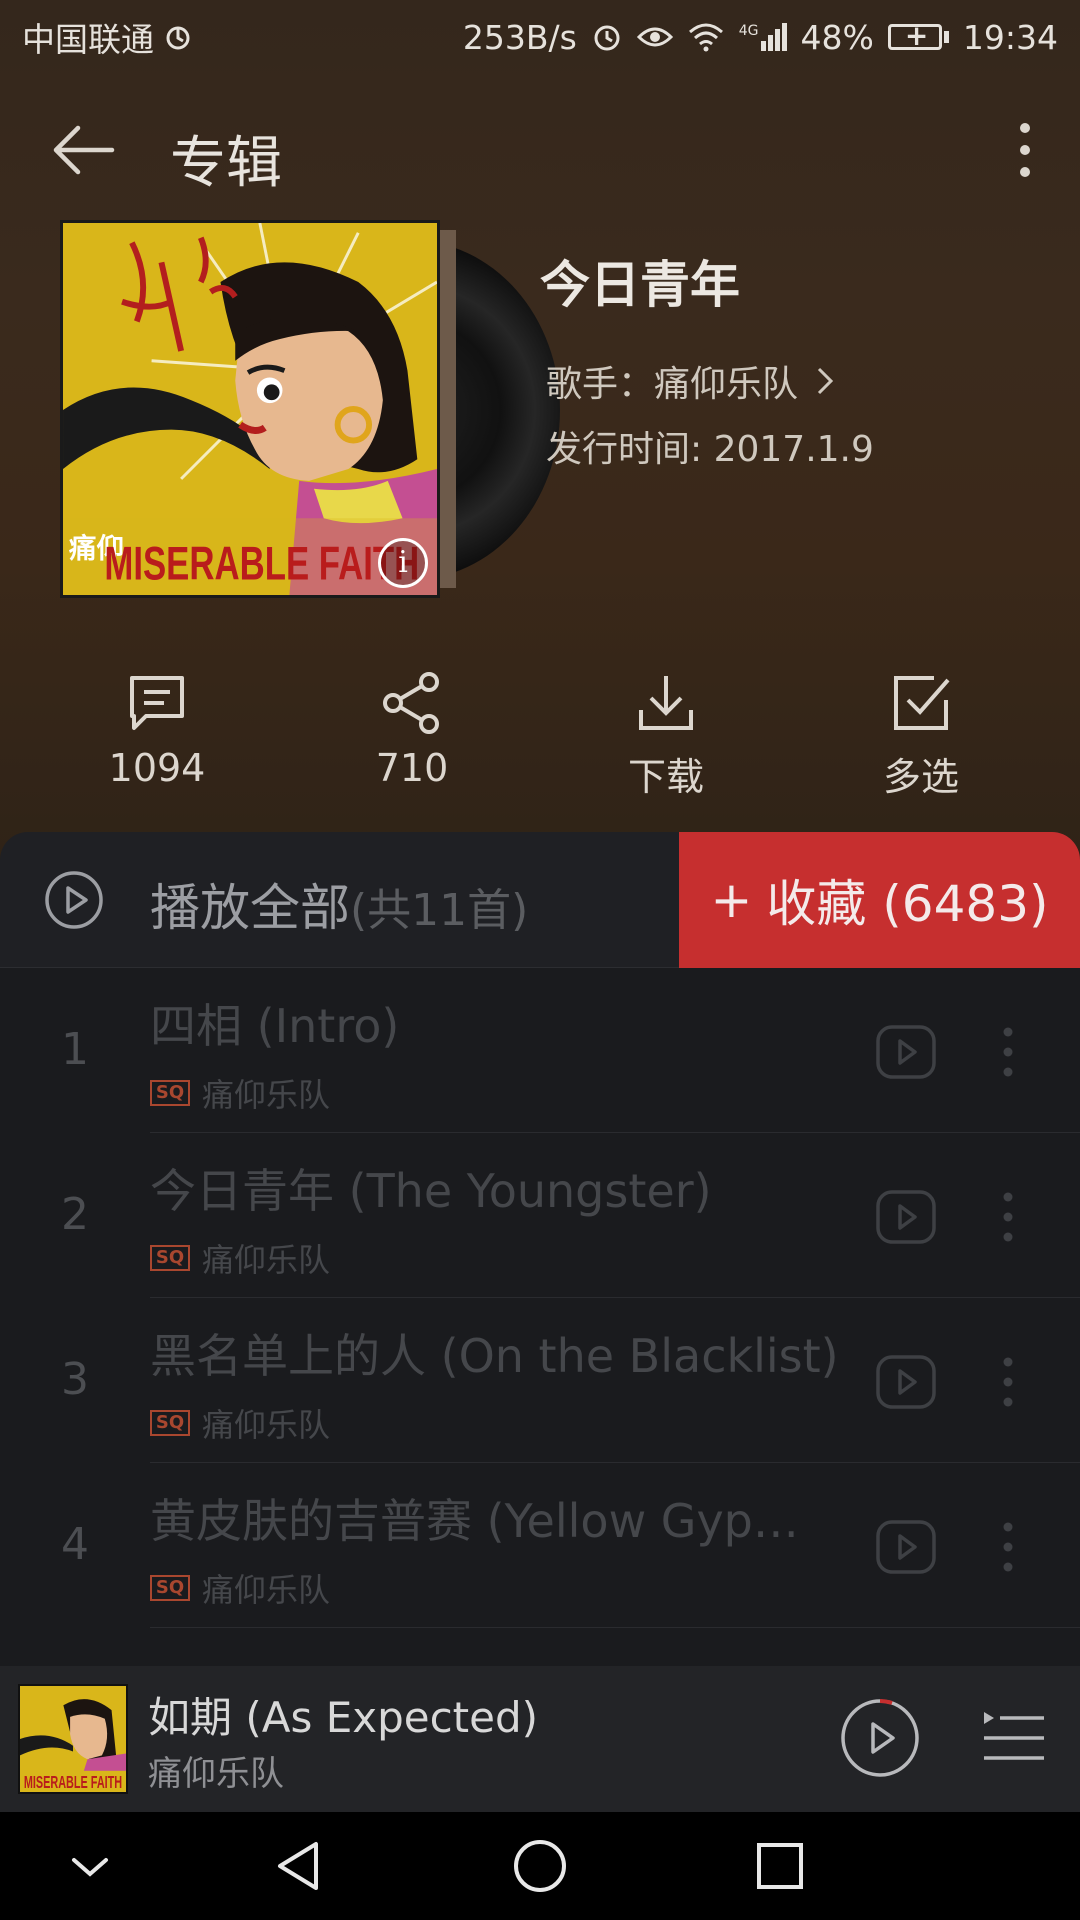  What do you see at coordinates (411, 703) in the screenshot?
I see `share-icon` at bounding box center [411, 703].